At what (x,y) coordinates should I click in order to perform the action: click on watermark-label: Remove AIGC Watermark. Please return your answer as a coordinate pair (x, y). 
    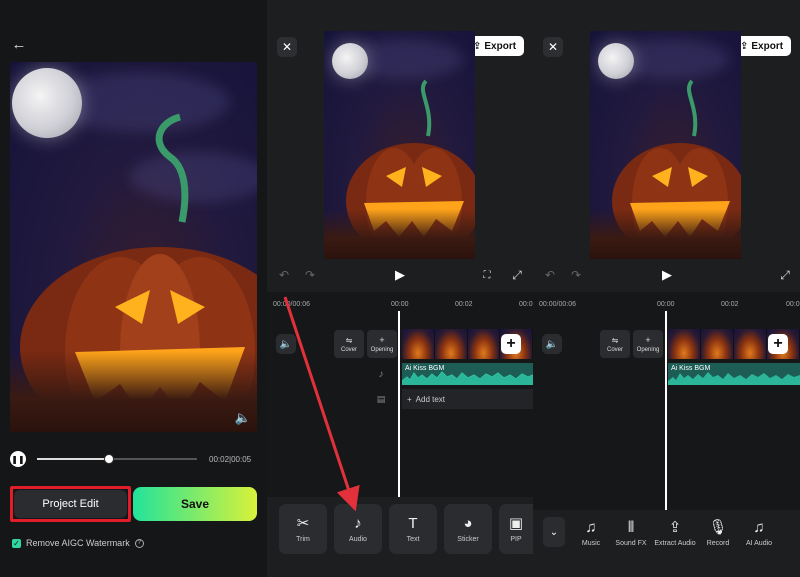
    Looking at the image, I should click on (78, 543).